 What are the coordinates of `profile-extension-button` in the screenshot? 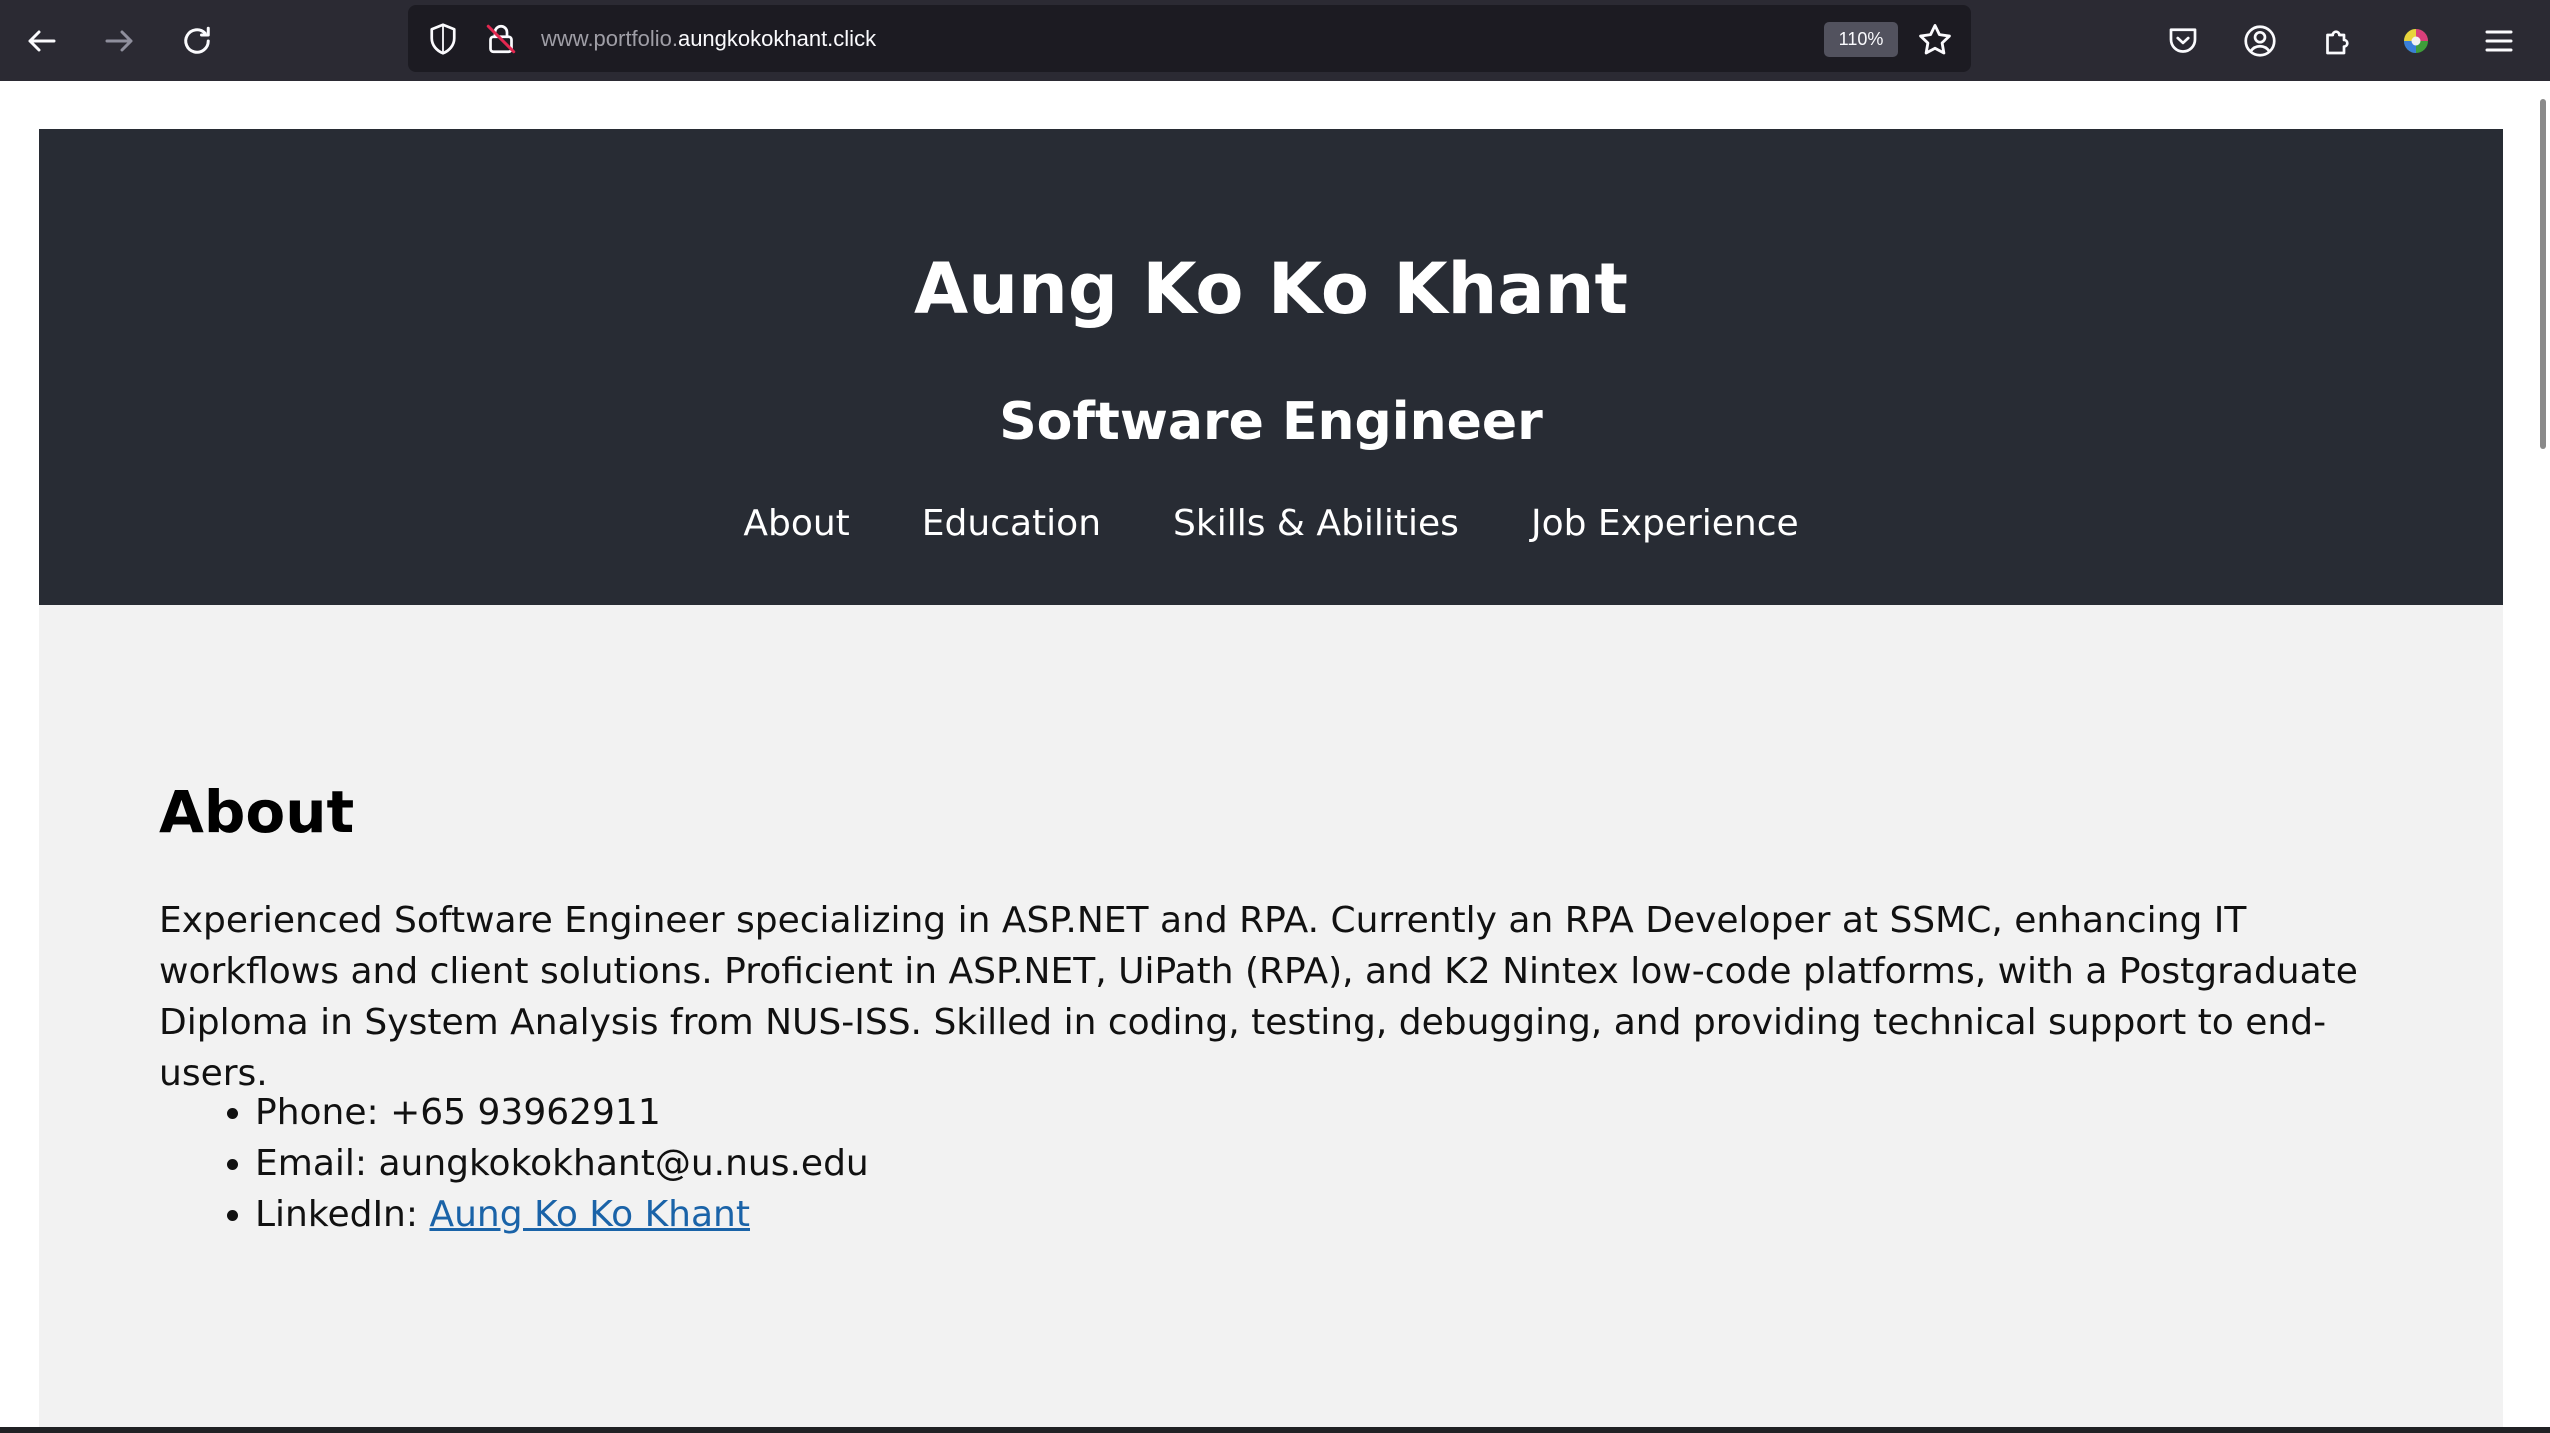 It's located at (2416, 41).